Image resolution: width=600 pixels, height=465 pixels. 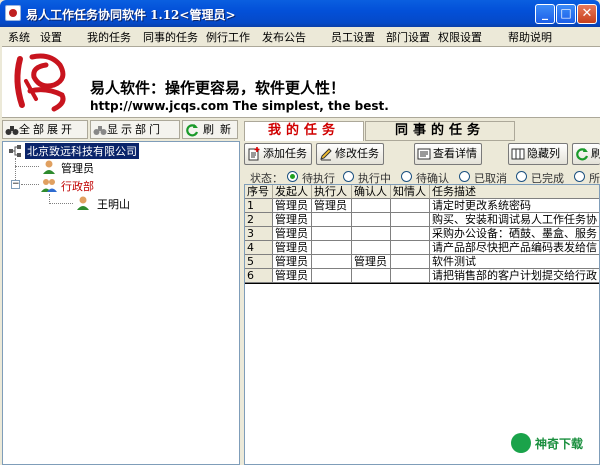 What do you see at coordinates (440, 131) in the screenshot?
I see `tab-peer-tasks: 同事的任务` at bounding box center [440, 131].